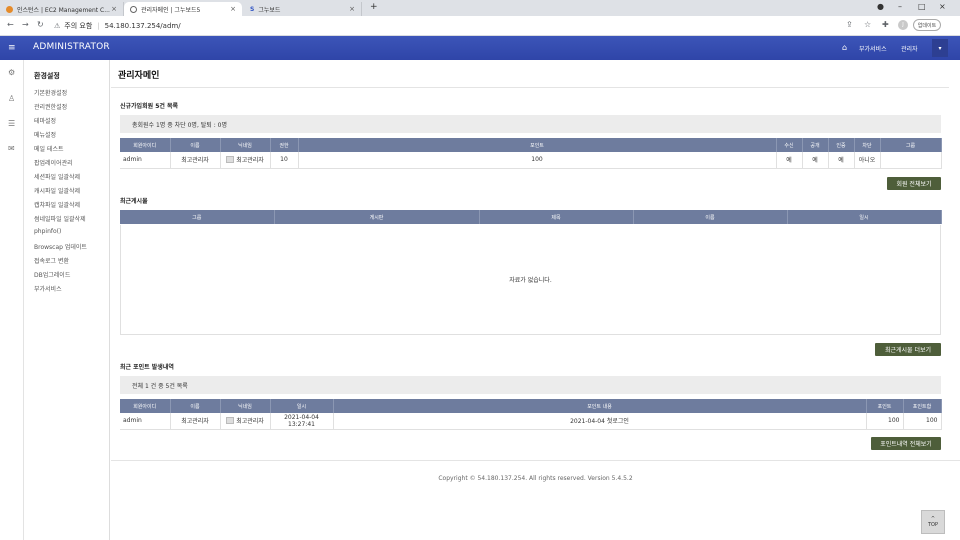  What do you see at coordinates (906, 443) in the screenshot?
I see `view-all-points-button: 포인트내역 전체보기` at bounding box center [906, 443].